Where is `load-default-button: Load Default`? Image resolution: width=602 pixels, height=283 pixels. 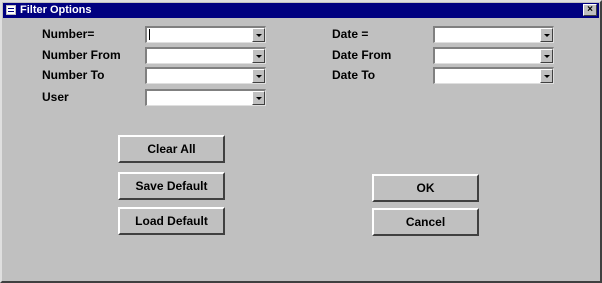
load-default-button: Load Default is located at coordinates (171, 221).